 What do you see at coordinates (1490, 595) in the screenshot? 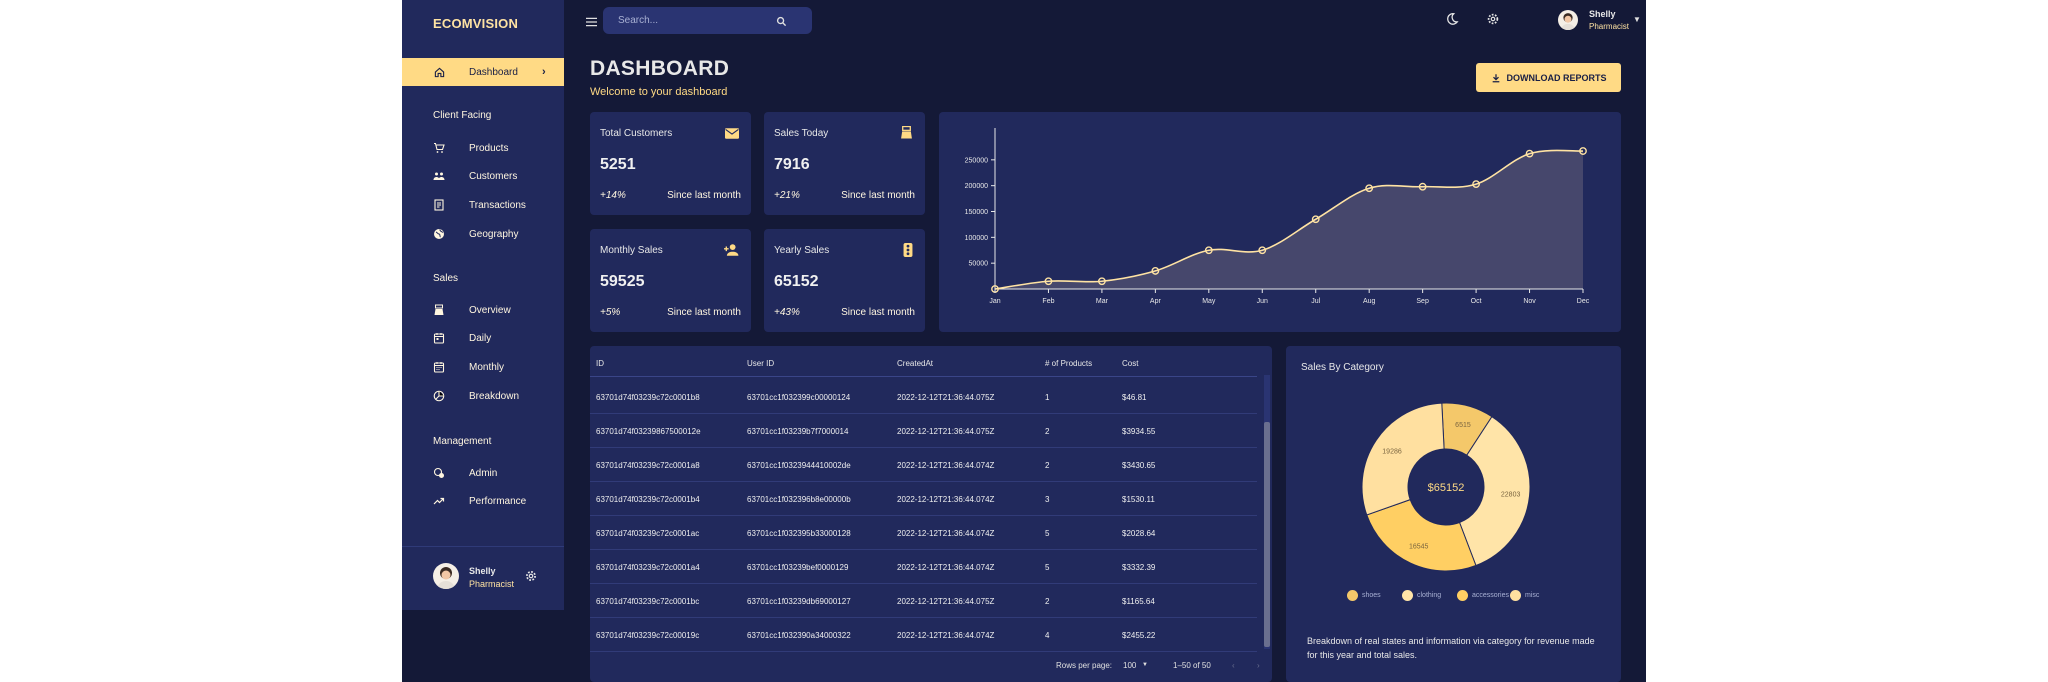
I see `legend-label: accessories` at bounding box center [1490, 595].